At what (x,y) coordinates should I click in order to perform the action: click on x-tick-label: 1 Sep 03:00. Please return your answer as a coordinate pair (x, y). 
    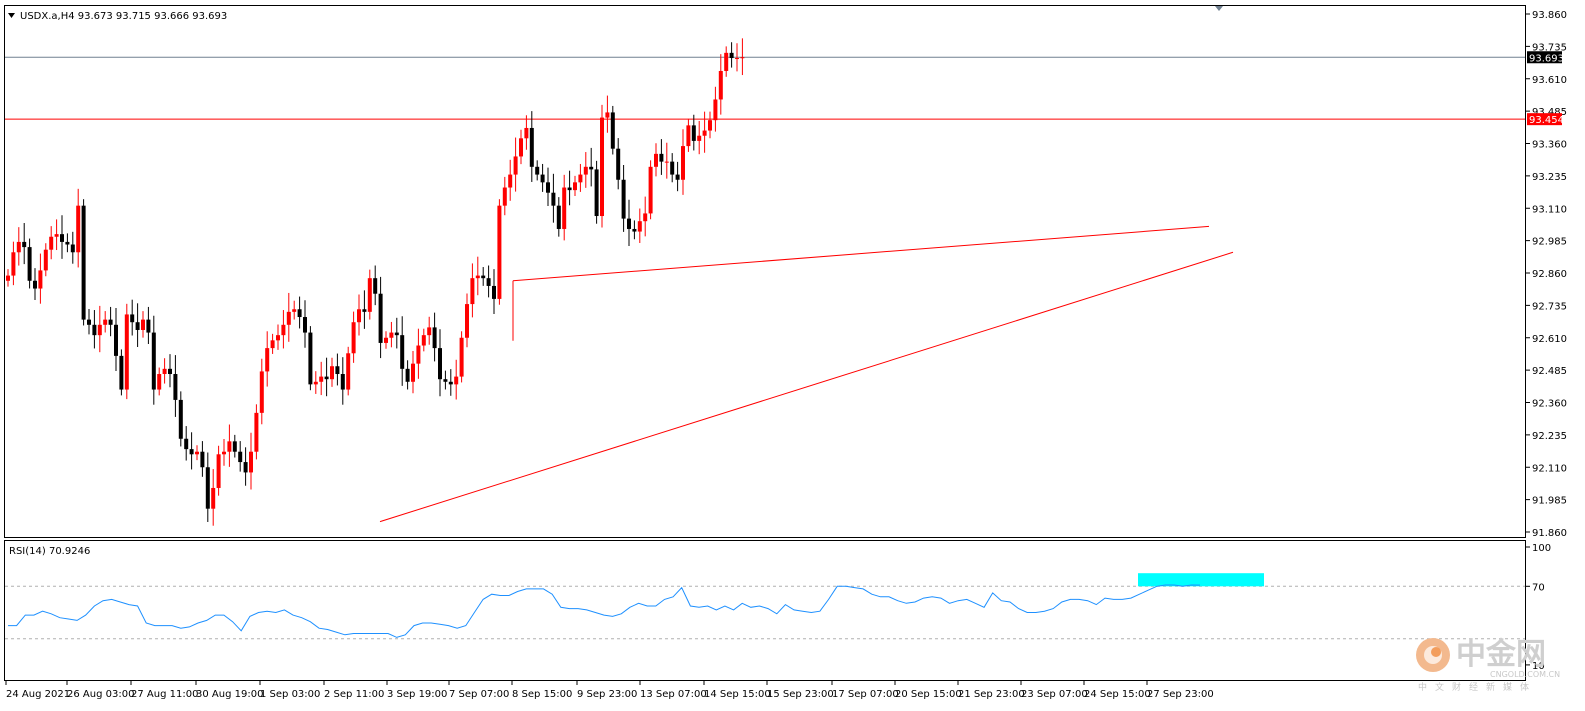
    Looking at the image, I should click on (290, 694).